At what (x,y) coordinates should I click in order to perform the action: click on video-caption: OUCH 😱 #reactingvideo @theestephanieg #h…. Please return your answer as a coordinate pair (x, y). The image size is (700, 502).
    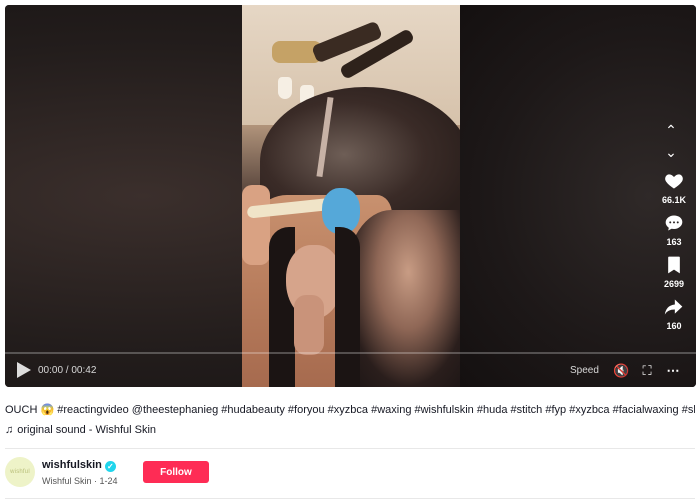
    Looking at the image, I should click on (350, 410).